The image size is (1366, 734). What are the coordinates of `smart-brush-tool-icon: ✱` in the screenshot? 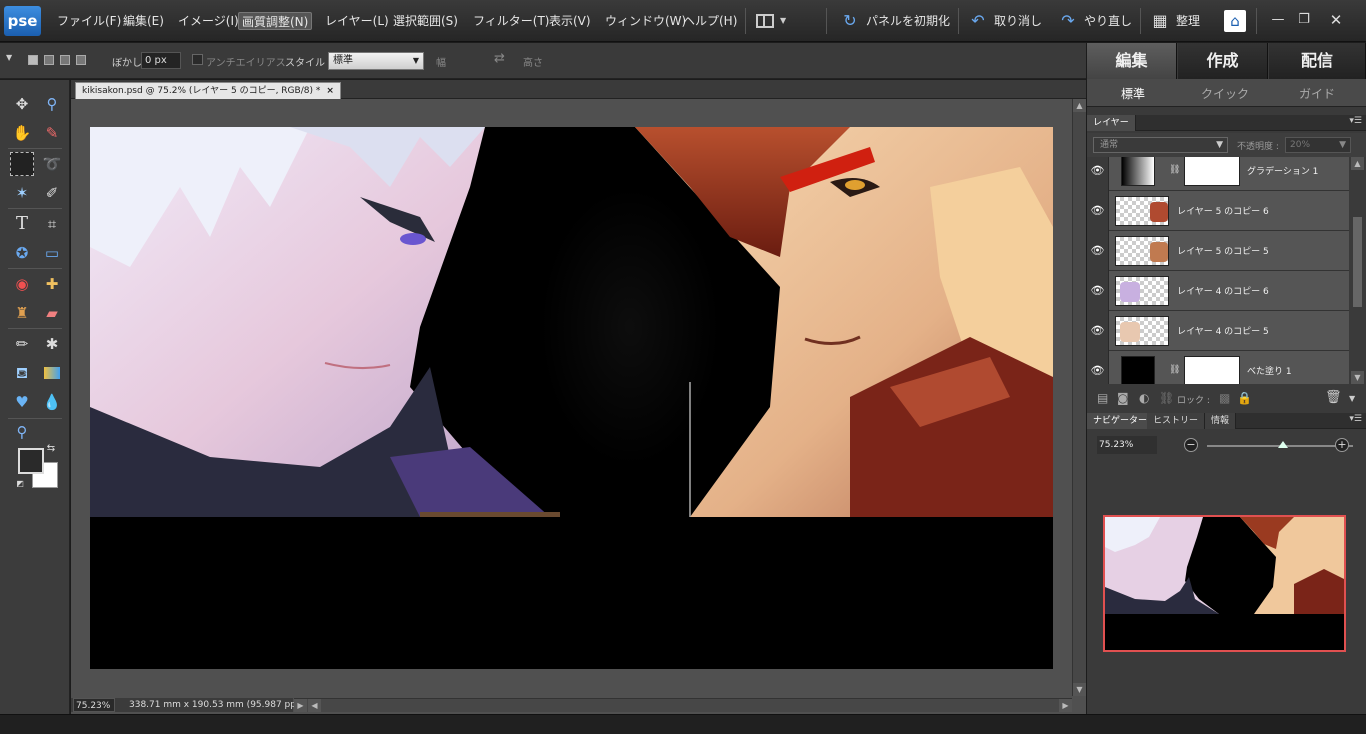 It's located at (52, 344).